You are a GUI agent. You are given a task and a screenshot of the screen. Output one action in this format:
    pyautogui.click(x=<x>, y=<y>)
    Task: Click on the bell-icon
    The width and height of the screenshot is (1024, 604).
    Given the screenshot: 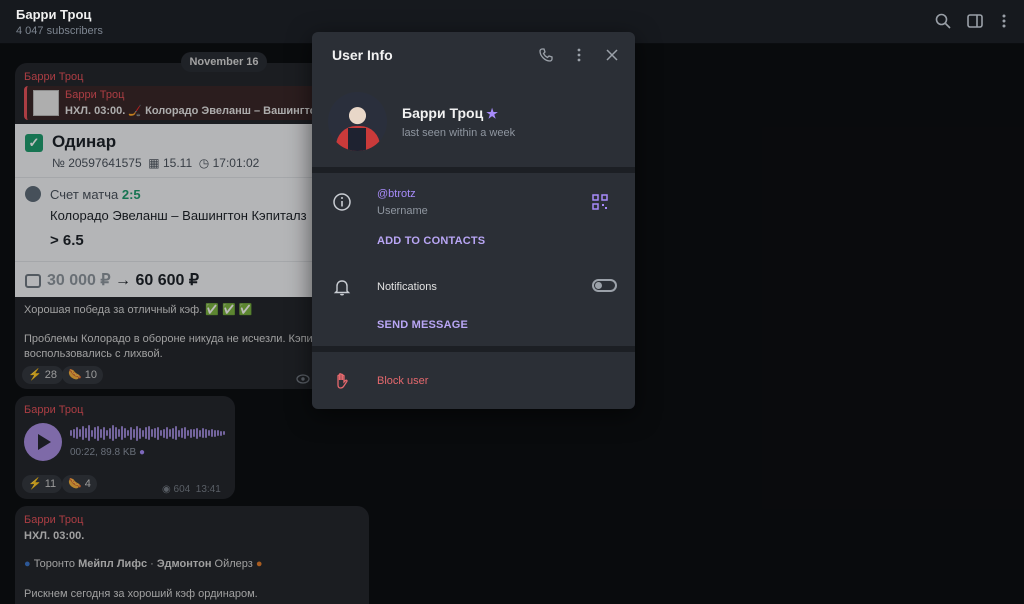 What is the action you would take?
    pyautogui.click(x=342, y=288)
    